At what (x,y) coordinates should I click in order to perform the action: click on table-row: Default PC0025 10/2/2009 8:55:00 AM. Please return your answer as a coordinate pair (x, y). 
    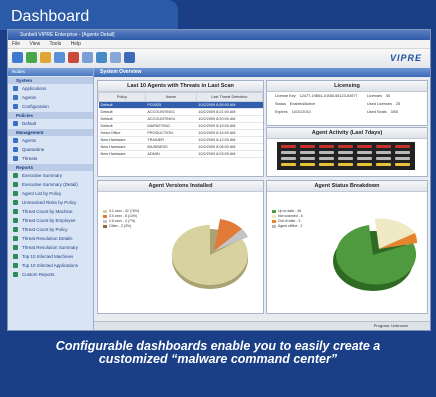
    Looking at the image, I should click on (180, 105).